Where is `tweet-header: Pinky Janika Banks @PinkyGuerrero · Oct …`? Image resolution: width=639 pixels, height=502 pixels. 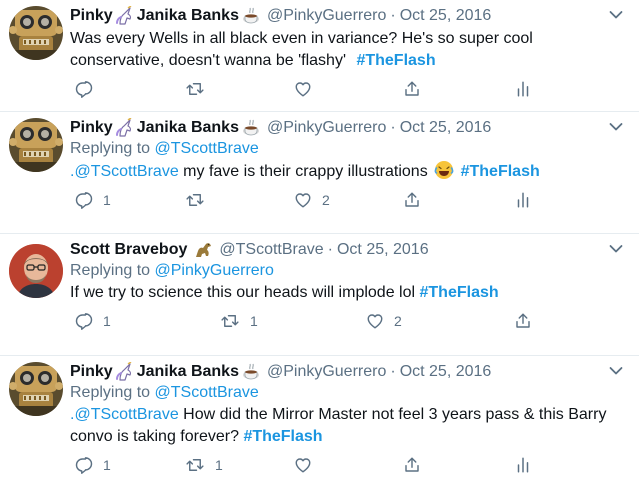
tweet-header: Pinky Janika Banks @PinkyGuerrero · Oct … is located at coordinates (349, 16).